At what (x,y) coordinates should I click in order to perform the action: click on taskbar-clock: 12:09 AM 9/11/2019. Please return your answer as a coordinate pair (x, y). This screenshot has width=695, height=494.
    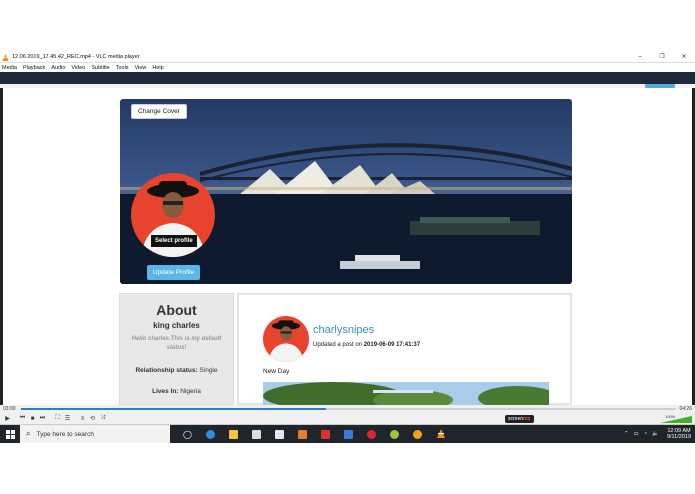
    Looking at the image, I should click on (679, 434).